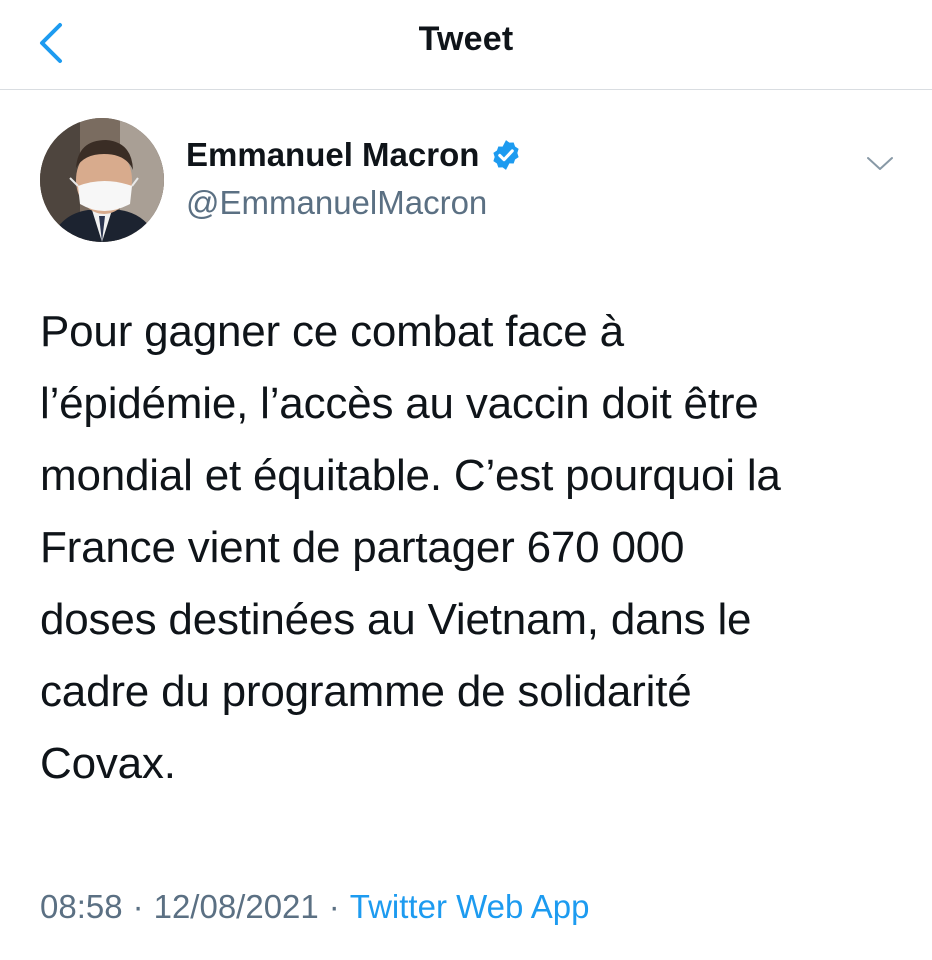 The width and height of the screenshot is (932, 960). I want to click on tweet-time: 08:58, so click(81, 906).